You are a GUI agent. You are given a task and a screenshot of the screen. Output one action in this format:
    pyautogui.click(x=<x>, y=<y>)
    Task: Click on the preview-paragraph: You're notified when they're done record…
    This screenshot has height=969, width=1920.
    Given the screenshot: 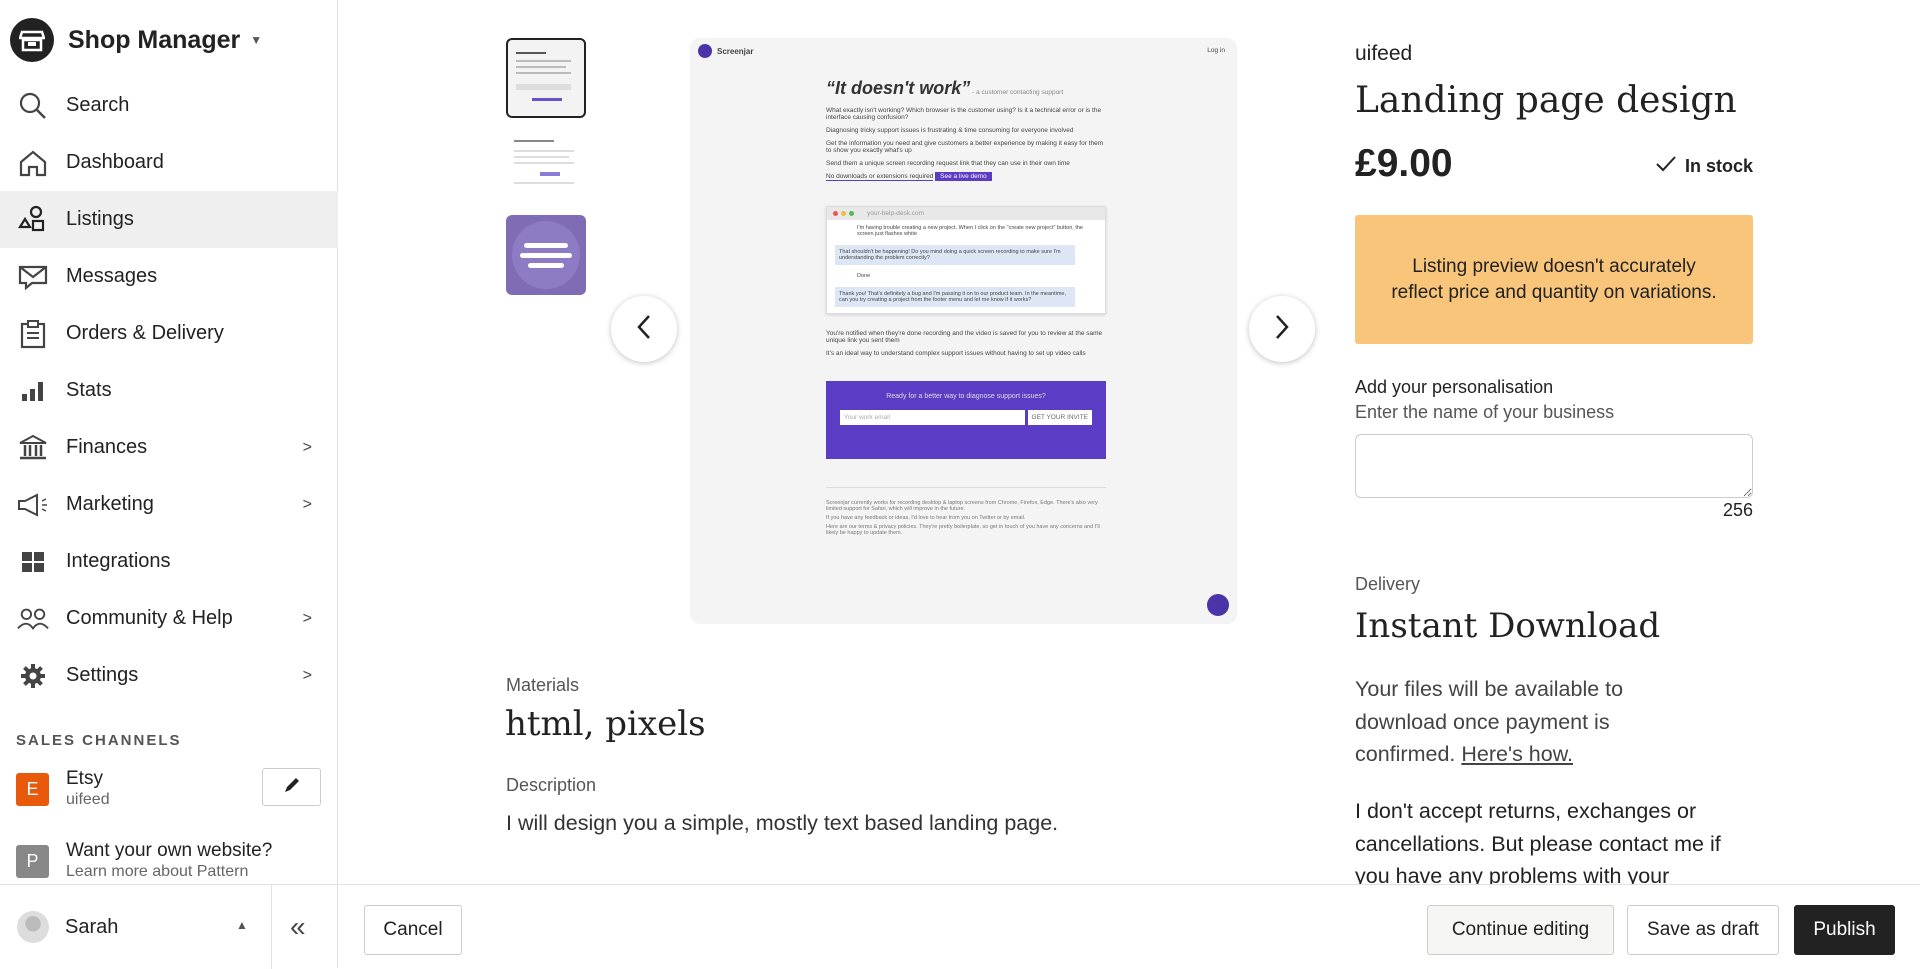 What is the action you would take?
    pyautogui.click(x=964, y=337)
    